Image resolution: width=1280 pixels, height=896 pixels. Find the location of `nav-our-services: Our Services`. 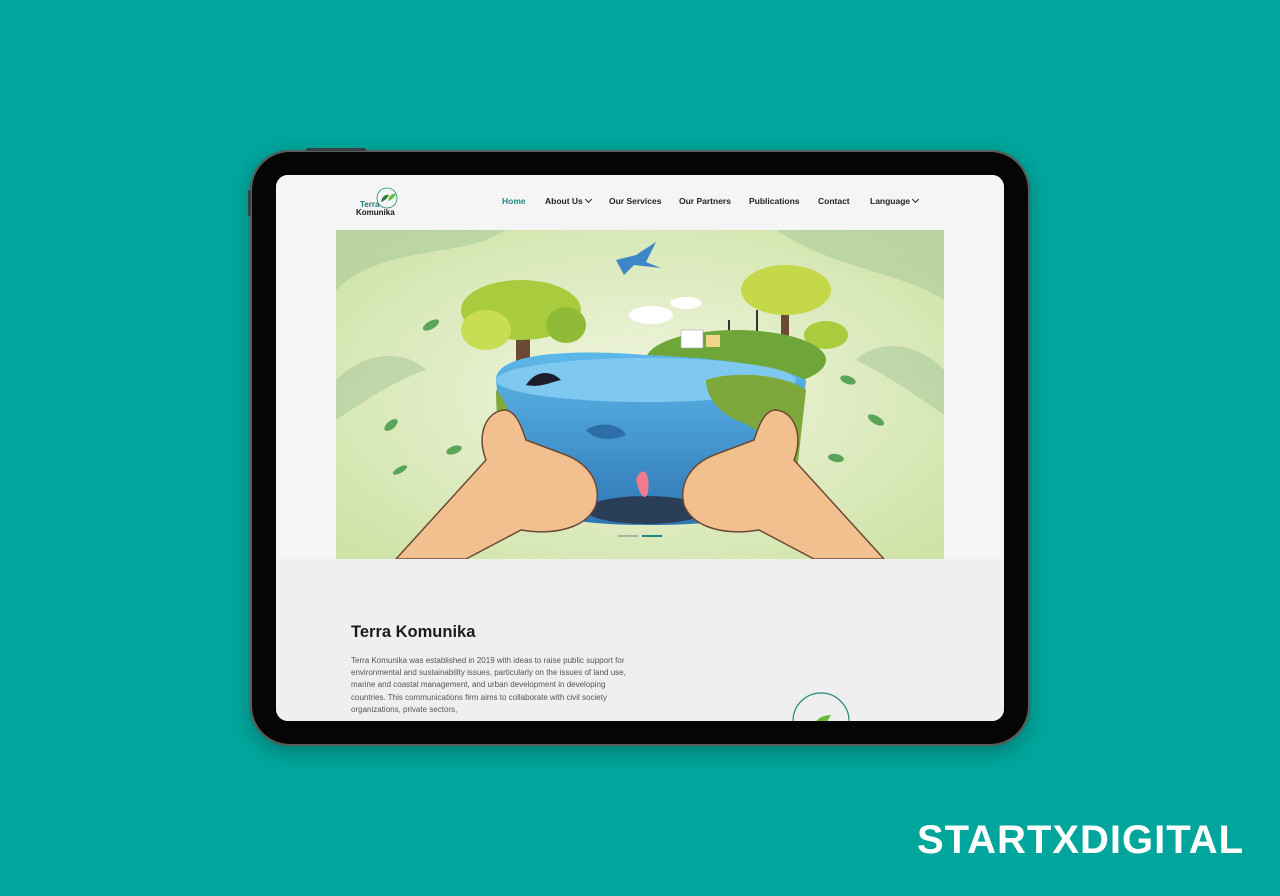

nav-our-services: Our Services is located at coordinates (635, 201).